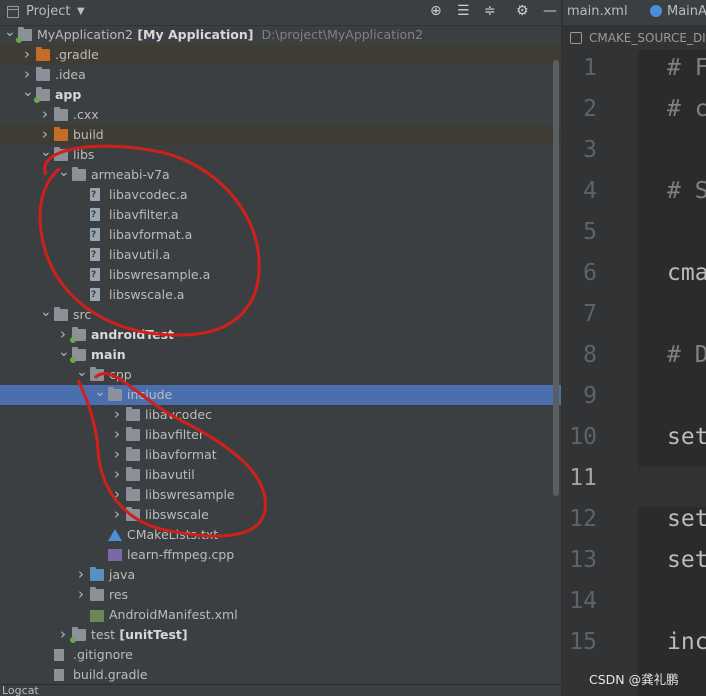 This screenshot has height=696, width=706. Describe the element at coordinates (177, 514) in the screenshot. I see `tree-row-label: libswscale` at that location.